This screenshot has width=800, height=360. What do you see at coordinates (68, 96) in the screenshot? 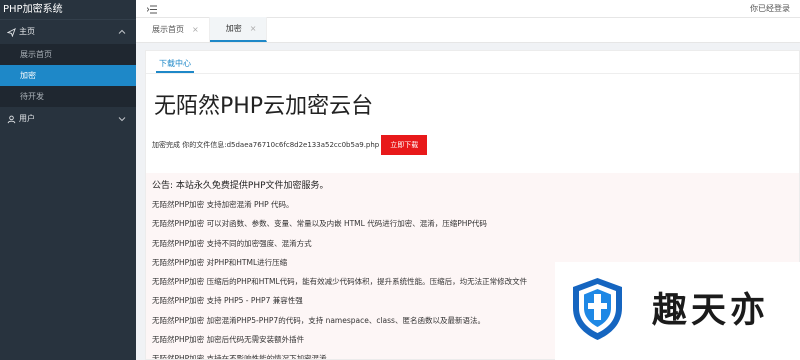
I see `sidebar-item-pending: 待开发` at bounding box center [68, 96].